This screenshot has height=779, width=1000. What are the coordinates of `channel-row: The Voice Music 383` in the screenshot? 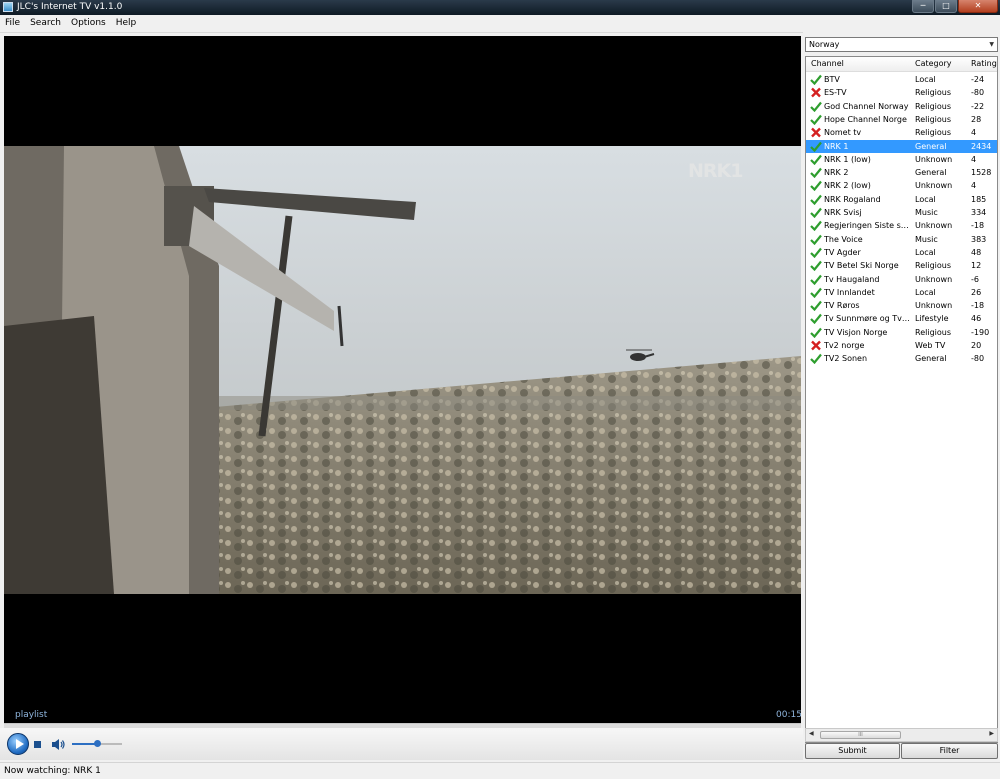 It's located at (901, 239).